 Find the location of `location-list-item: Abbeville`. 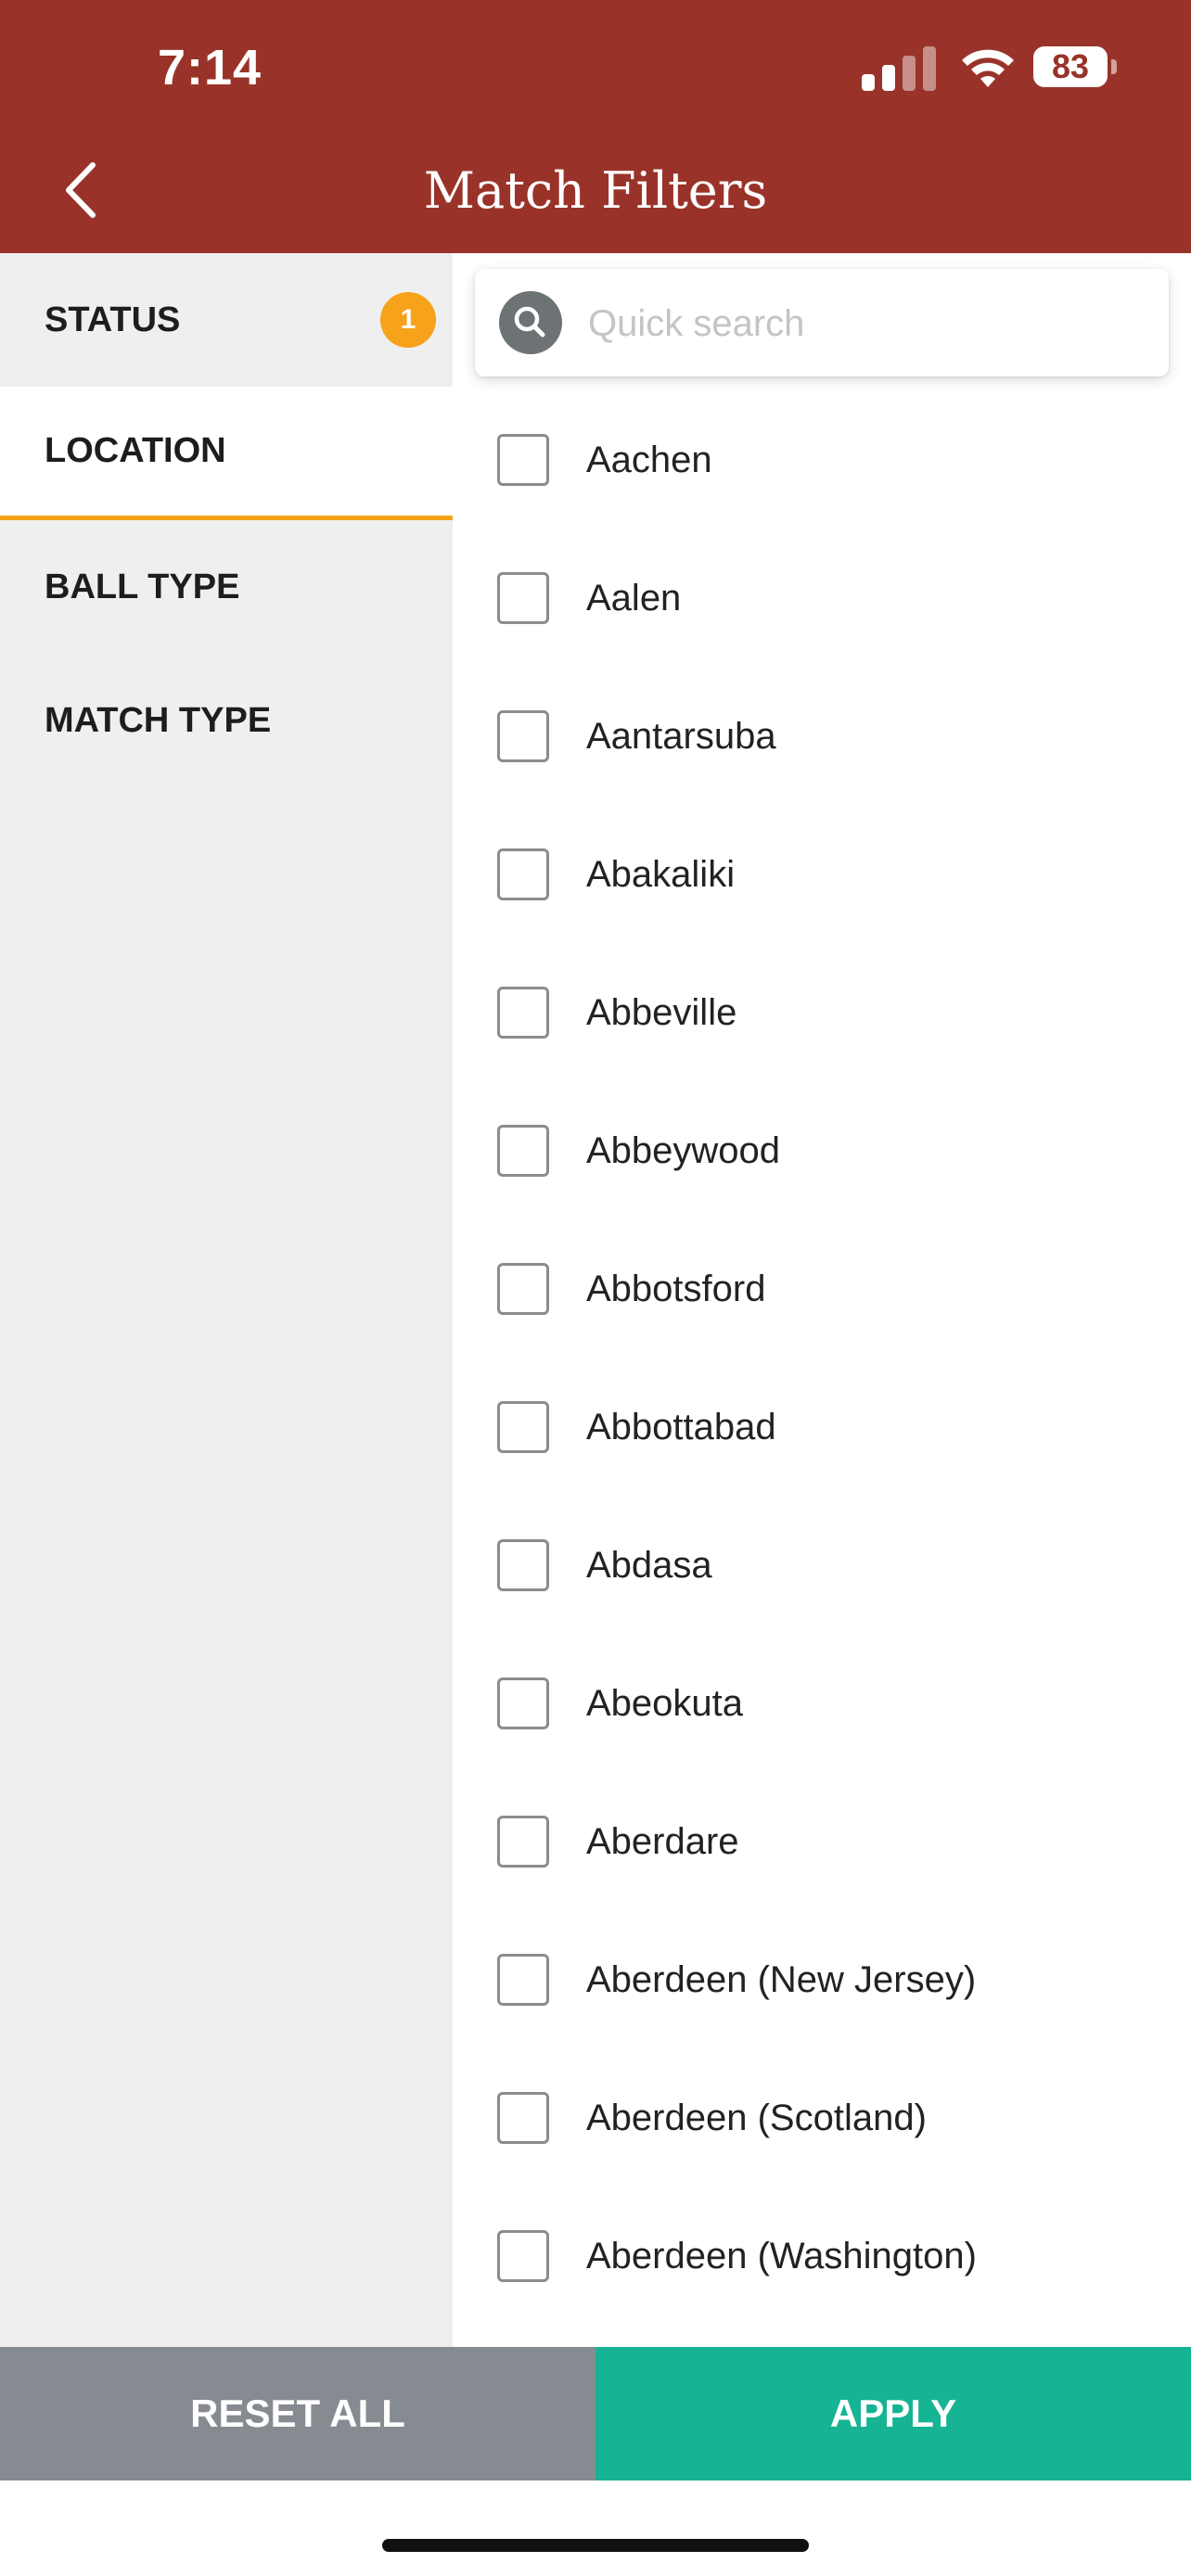

location-list-item: Abbeville is located at coordinates (822, 1015).